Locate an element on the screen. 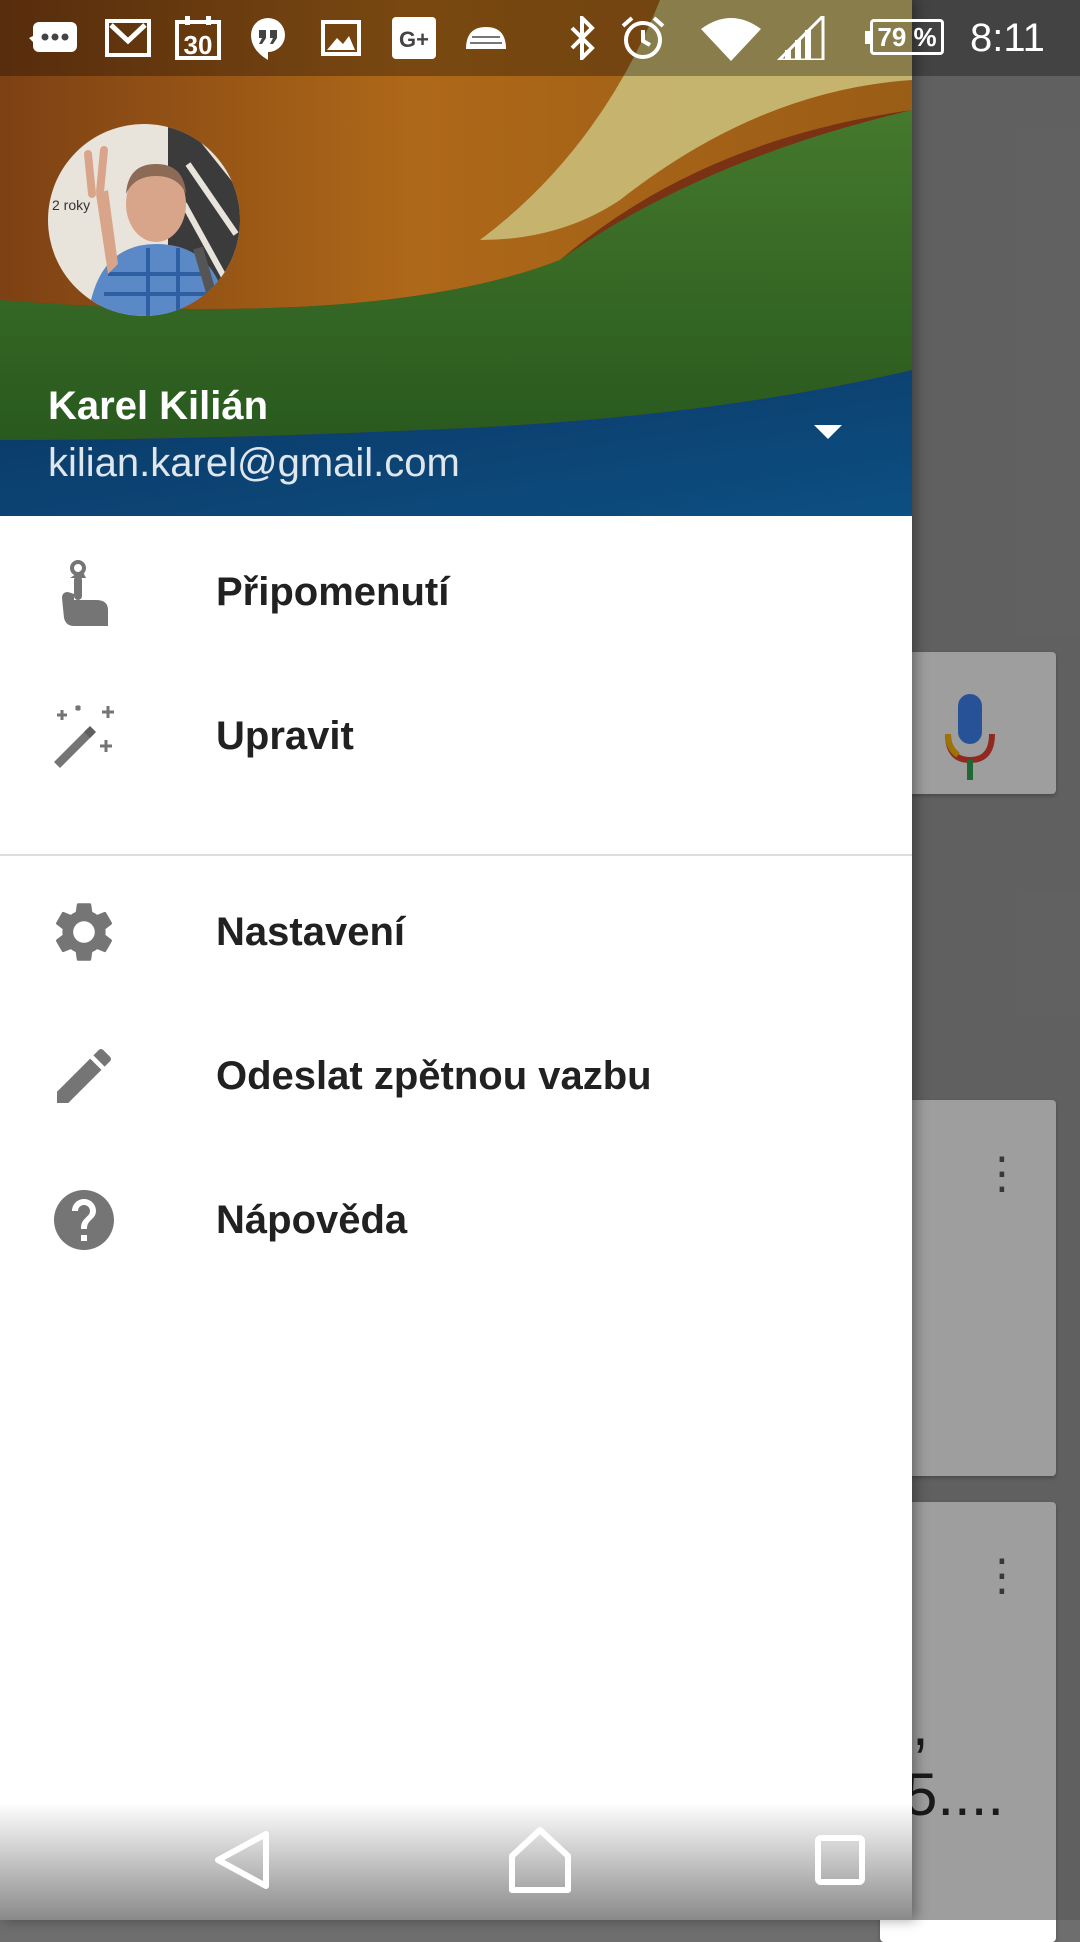  menu-item-send-feedback: Odeslat zpětnou vazbu is located at coordinates (456, 1072).